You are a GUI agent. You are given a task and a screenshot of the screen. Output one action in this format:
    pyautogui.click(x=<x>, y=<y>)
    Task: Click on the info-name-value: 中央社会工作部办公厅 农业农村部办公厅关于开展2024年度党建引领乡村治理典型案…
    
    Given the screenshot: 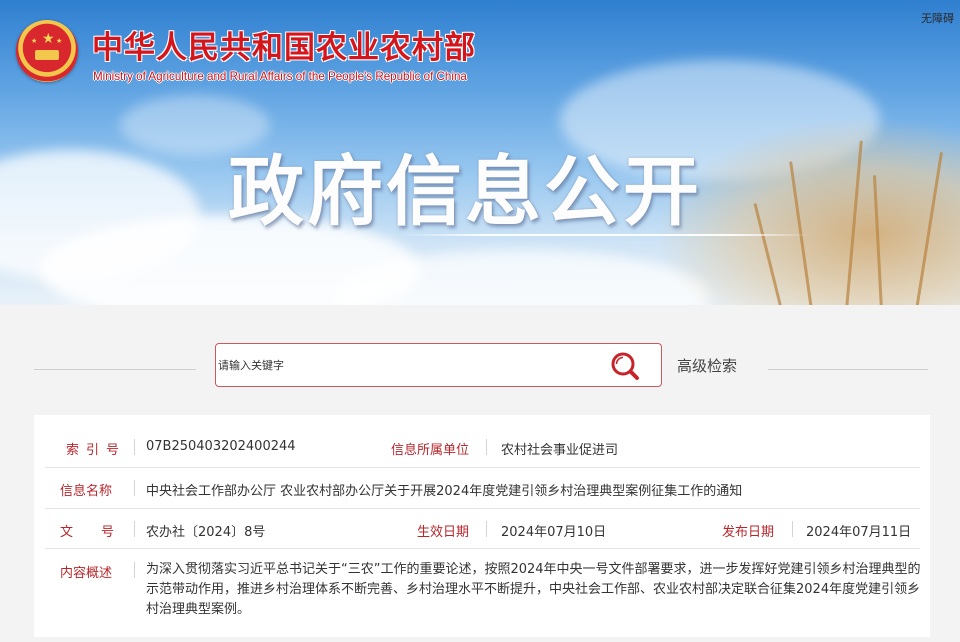 What is the action you would take?
    pyautogui.click(x=444, y=491)
    